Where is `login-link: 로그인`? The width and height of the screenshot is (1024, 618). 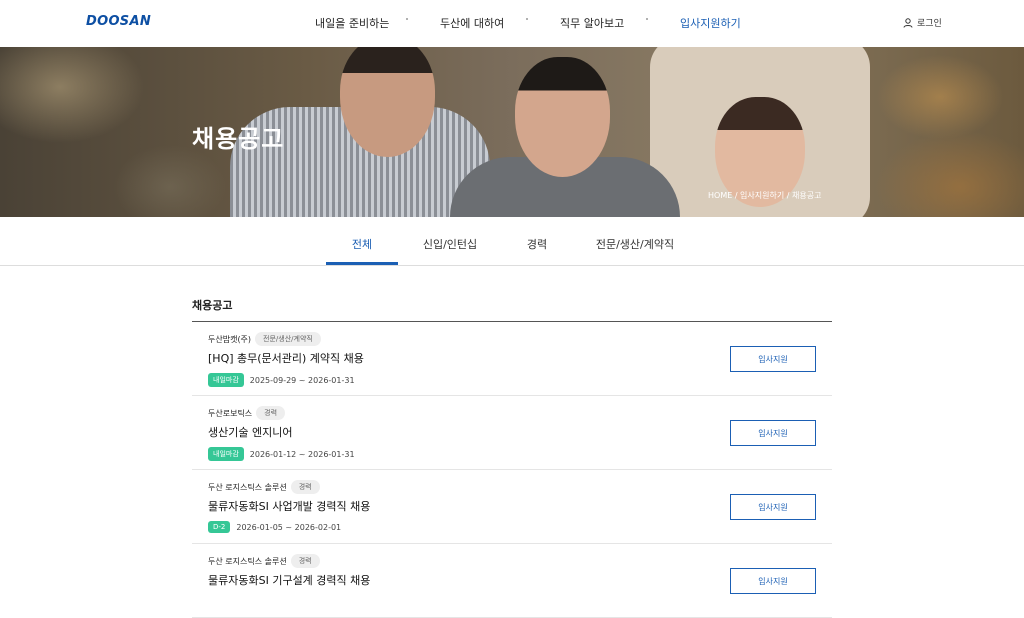 login-link: 로그인 is located at coordinates (922, 22).